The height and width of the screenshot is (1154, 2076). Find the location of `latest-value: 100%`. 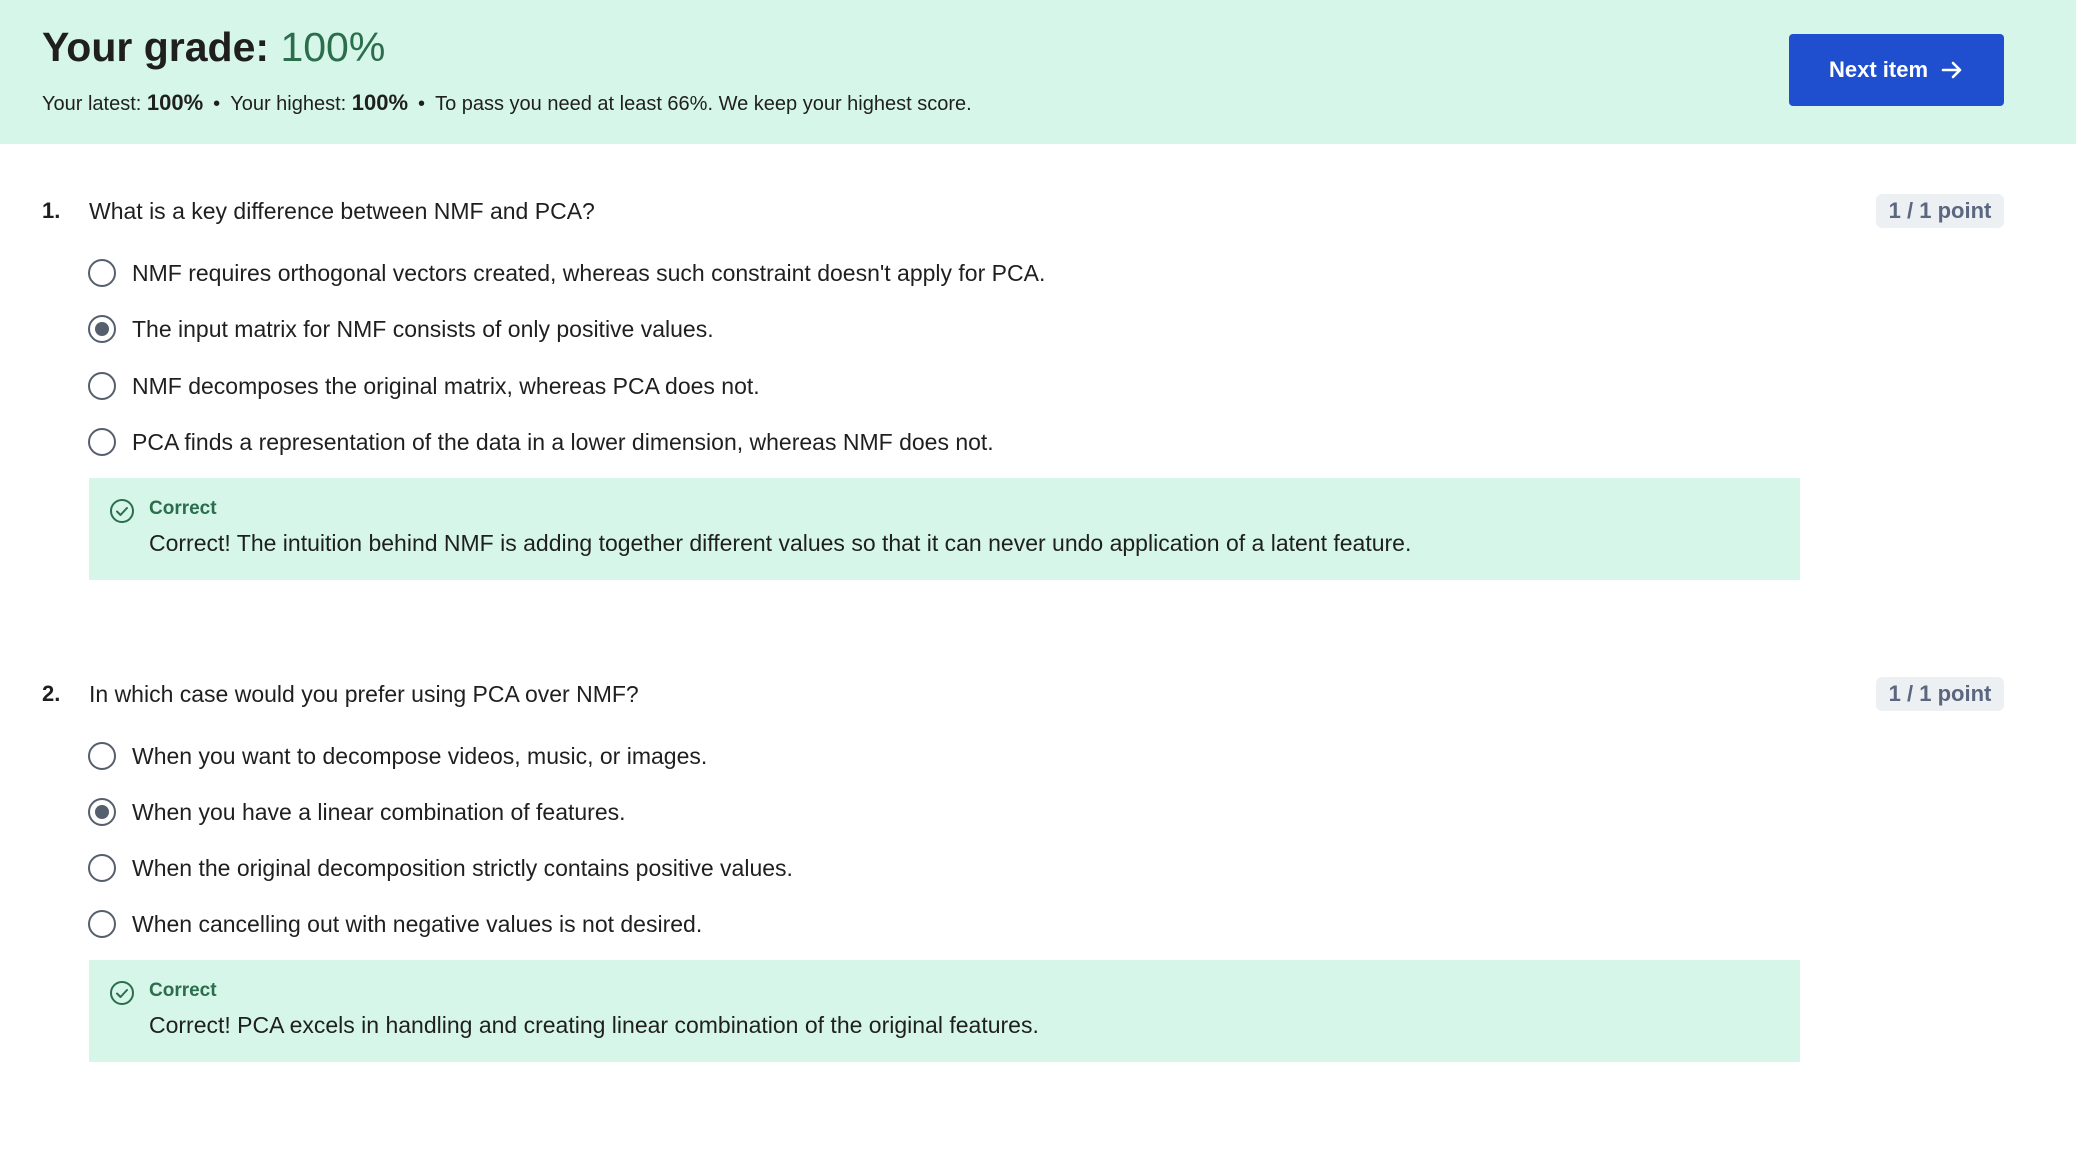

latest-value: 100% is located at coordinates (175, 102).